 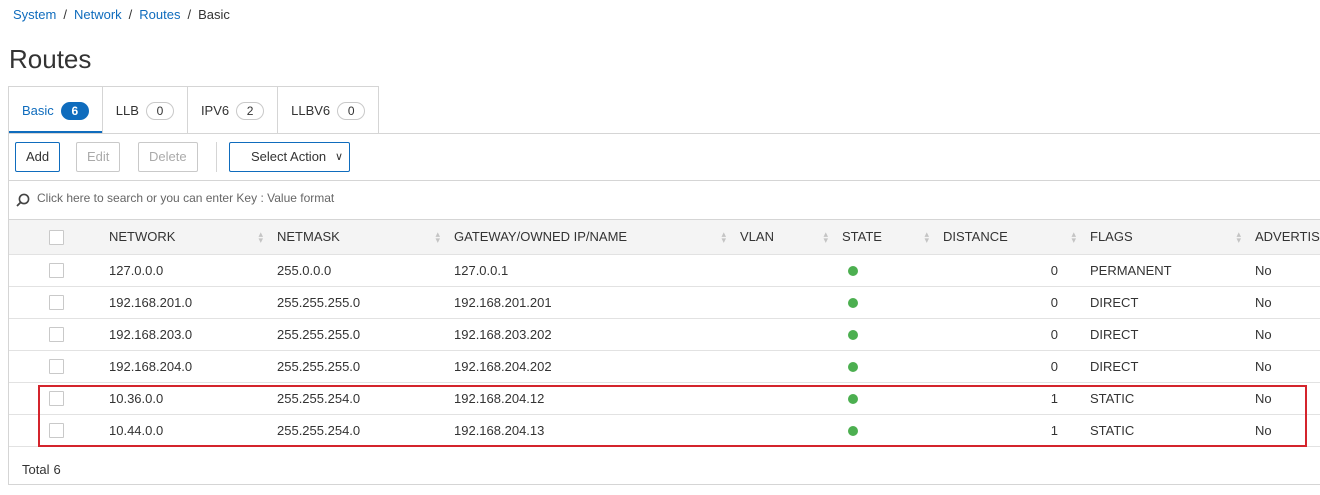 I want to click on search-bar, so click(x=664, y=200).